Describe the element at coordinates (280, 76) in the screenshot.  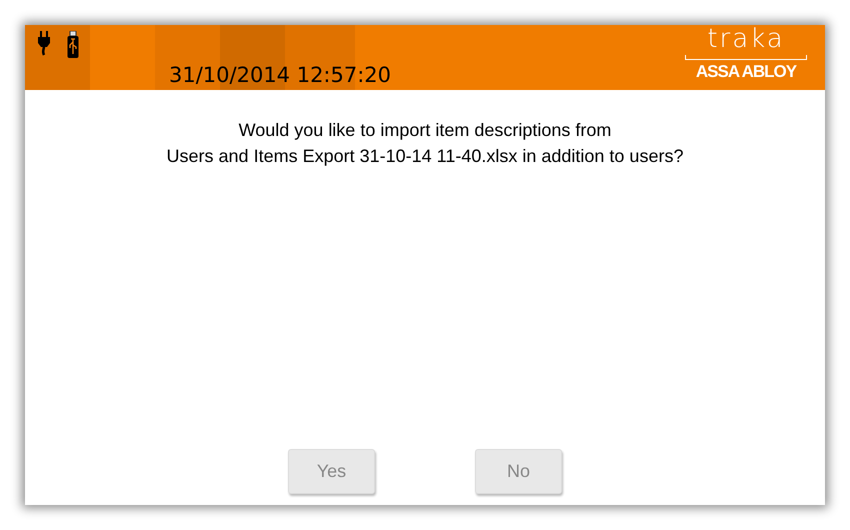
I see `date-time: 31/10/2014 12:57:20` at that location.